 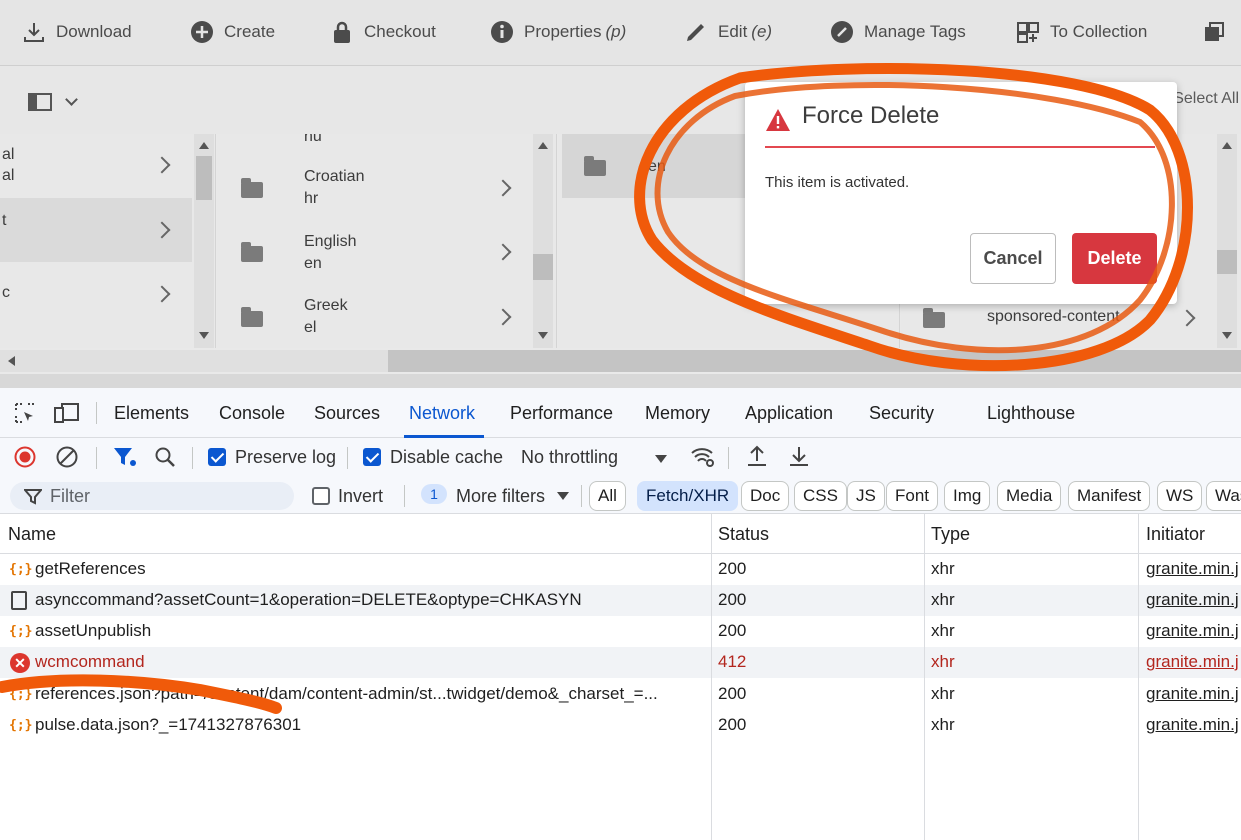 What do you see at coordinates (67, 457) in the screenshot?
I see `clear-icon` at bounding box center [67, 457].